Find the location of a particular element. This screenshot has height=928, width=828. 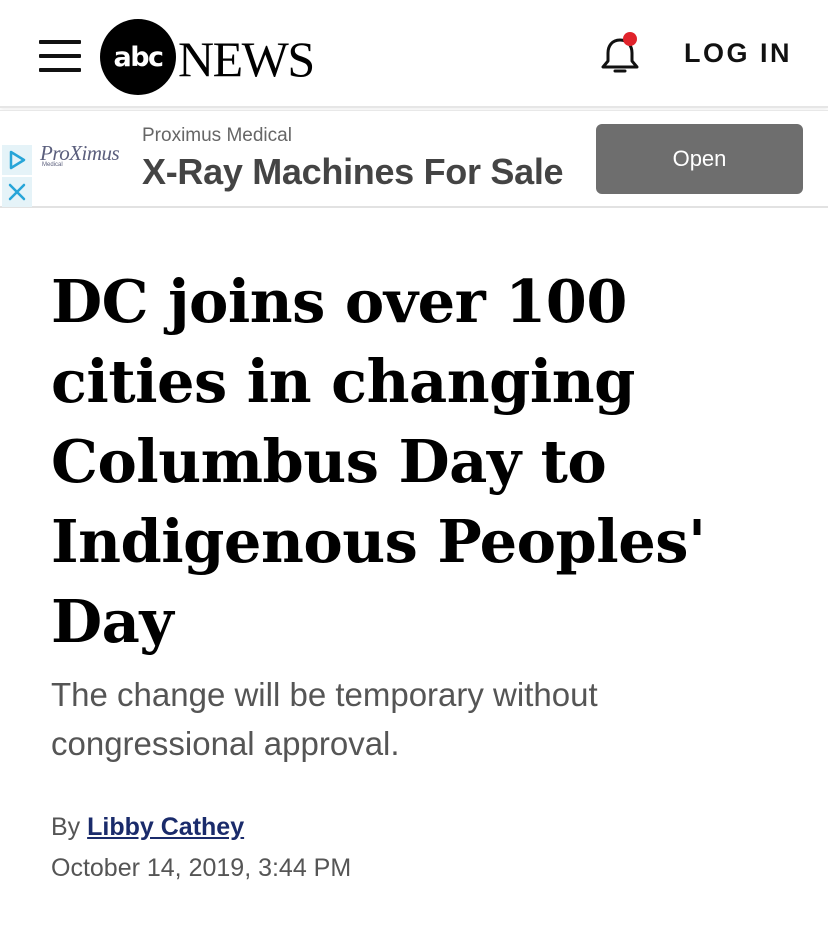

notification-dot is located at coordinates (630, 39).